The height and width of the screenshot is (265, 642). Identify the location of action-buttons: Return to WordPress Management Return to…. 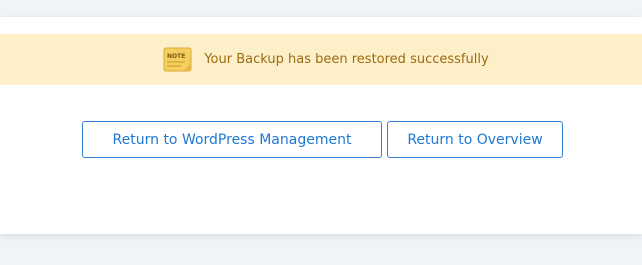
(321, 139).